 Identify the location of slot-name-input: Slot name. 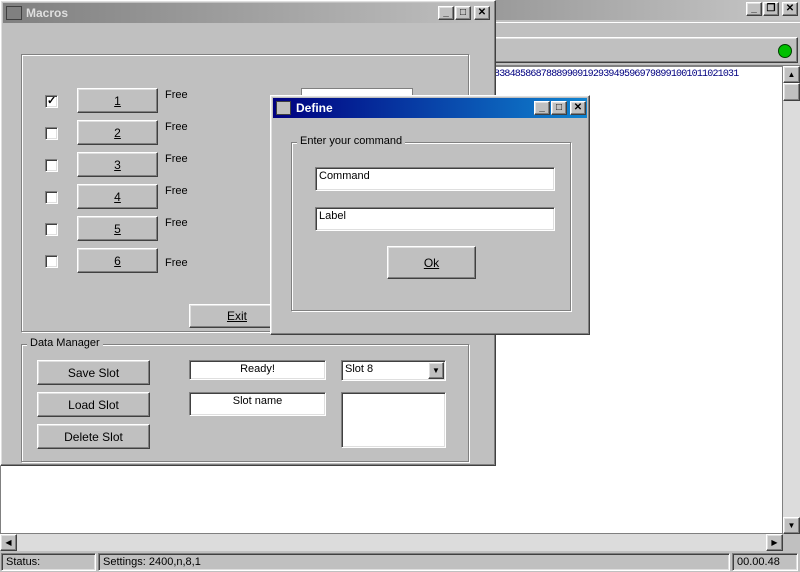
(257, 404).